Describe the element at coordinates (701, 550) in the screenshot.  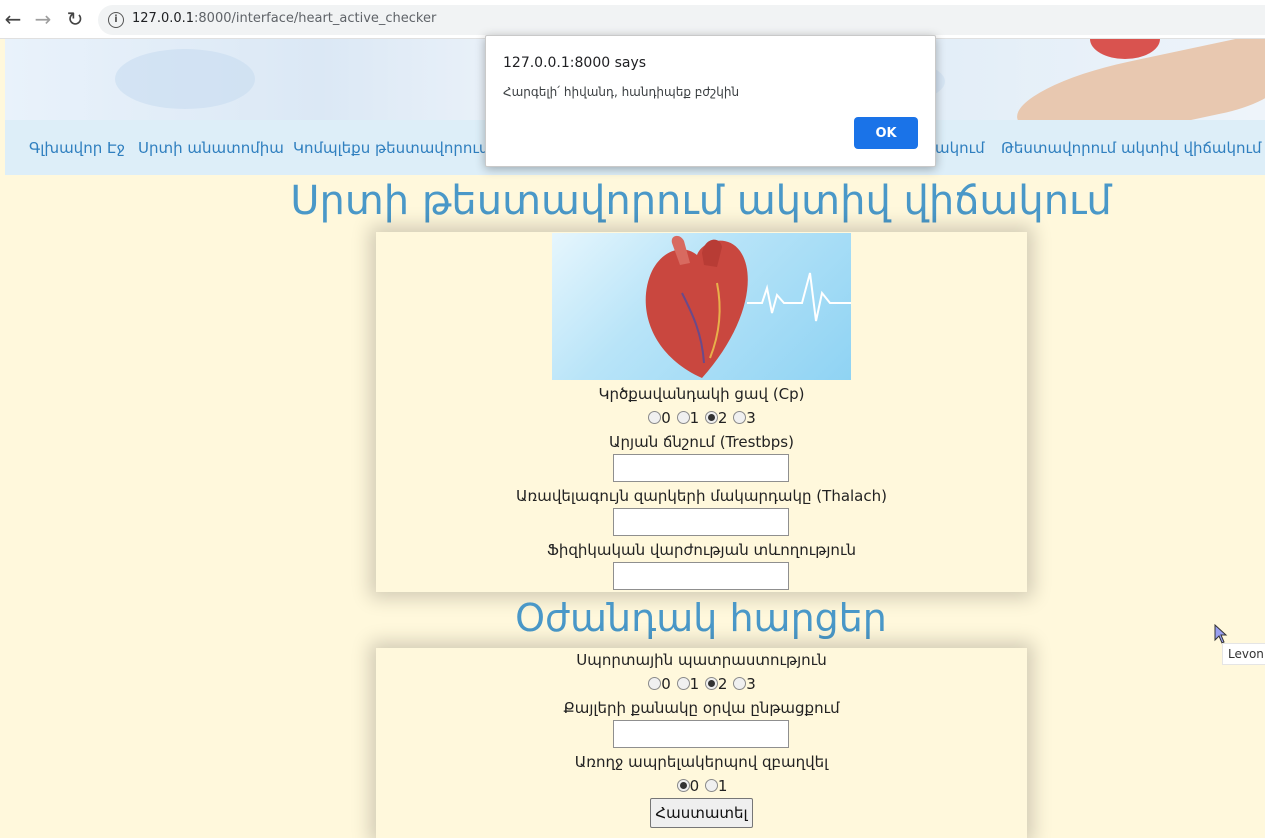
I see `exercise-duration-label: Ֆիզիկական վարժության տևողություն` at that location.